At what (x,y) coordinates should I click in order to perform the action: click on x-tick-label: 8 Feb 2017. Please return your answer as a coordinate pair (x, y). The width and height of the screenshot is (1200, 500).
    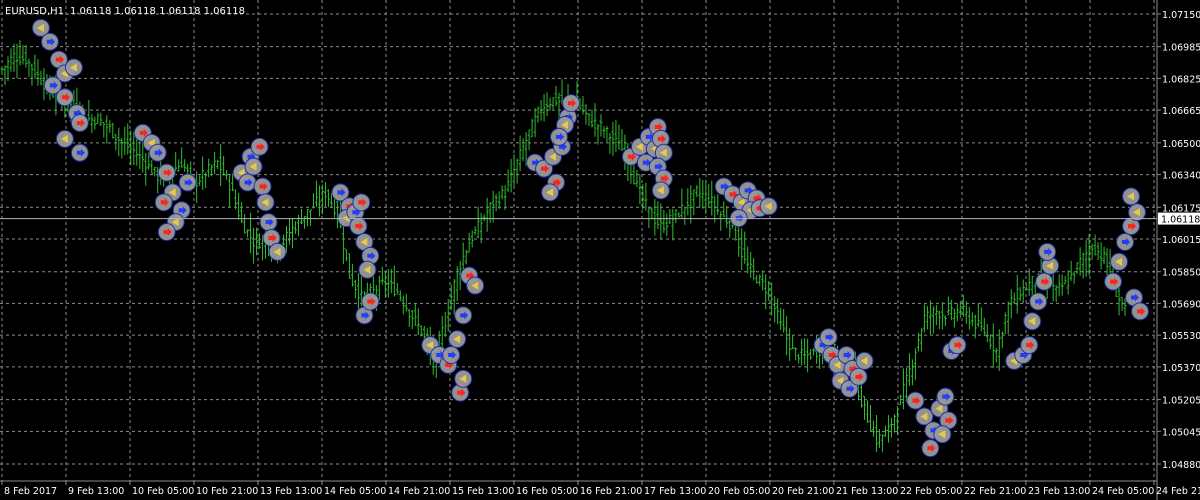
    Looking at the image, I should click on (30, 491).